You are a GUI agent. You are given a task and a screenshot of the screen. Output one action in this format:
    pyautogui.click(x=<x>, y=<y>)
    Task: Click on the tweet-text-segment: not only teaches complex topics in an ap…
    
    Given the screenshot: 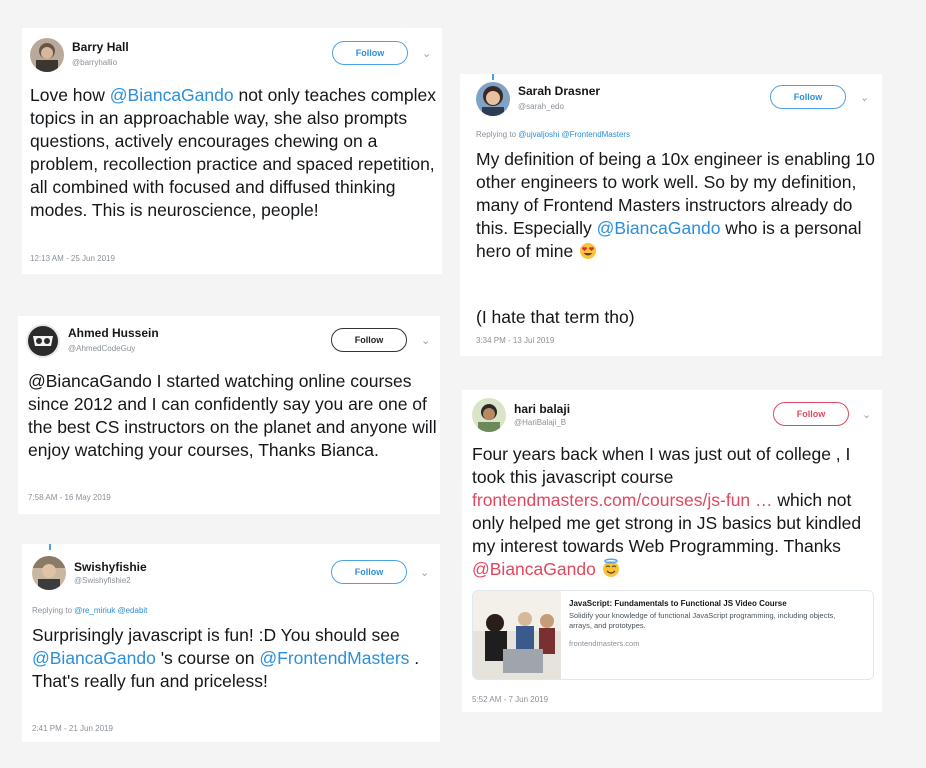 What is the action you would take?
    pyautogui.click(x=233, y=152)
    